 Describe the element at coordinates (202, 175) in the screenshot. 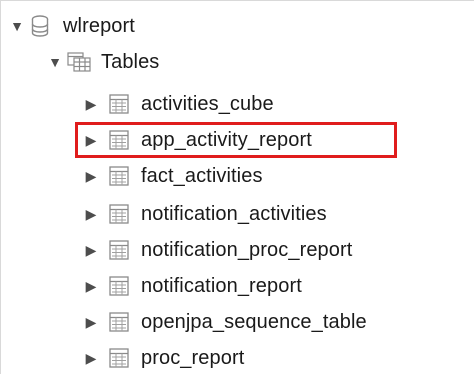

I see `table-label: fact_activities` at that location.